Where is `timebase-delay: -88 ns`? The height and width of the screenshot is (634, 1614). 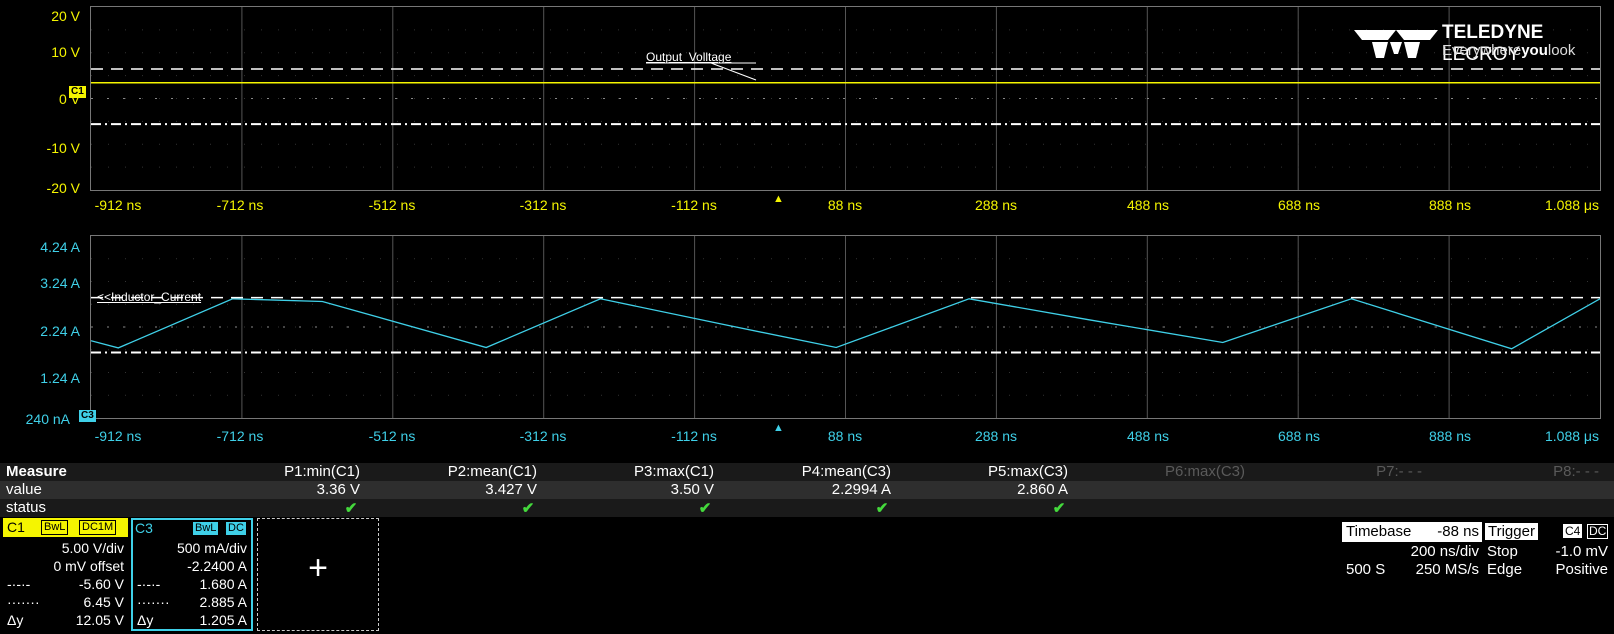
timebase-delay: -88 ns is located at coordinates (1458, 531).